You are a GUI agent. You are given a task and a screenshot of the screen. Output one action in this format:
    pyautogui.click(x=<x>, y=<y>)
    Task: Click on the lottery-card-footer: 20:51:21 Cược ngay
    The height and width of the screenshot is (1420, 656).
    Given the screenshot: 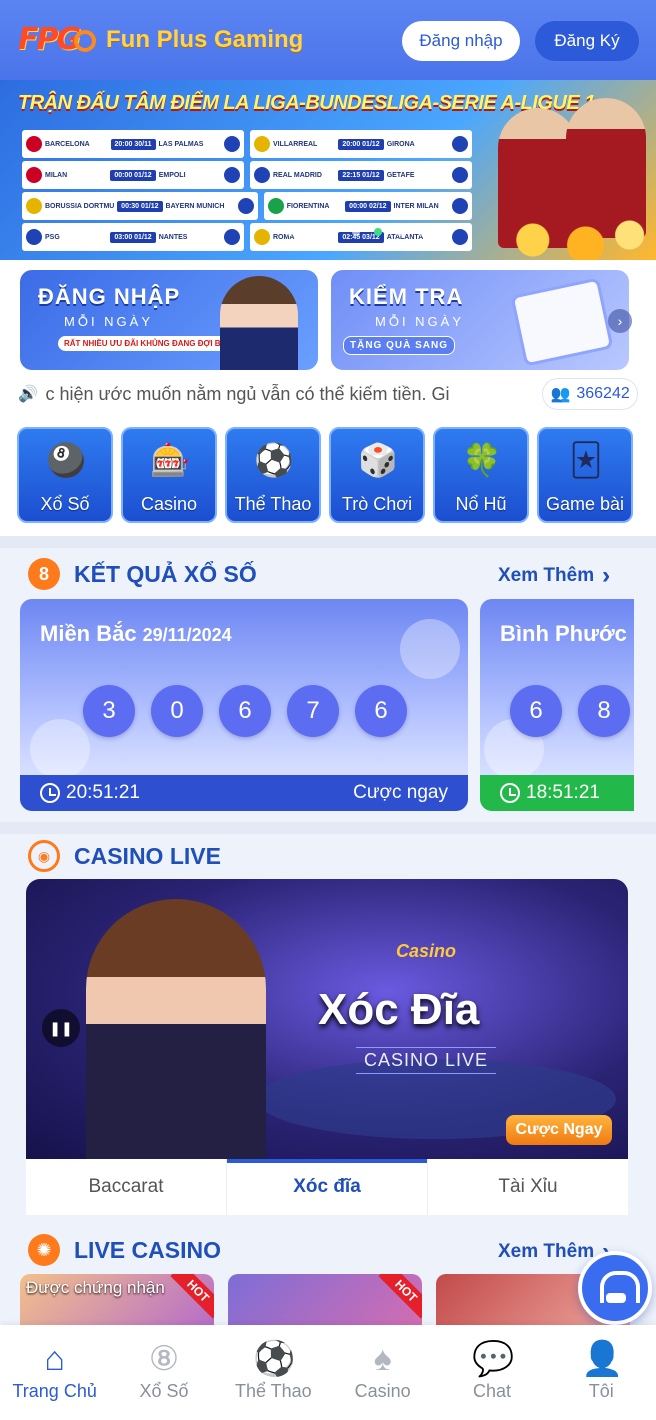 What is the action you would take?
    pyautogui.click(x=244, y=793)
    